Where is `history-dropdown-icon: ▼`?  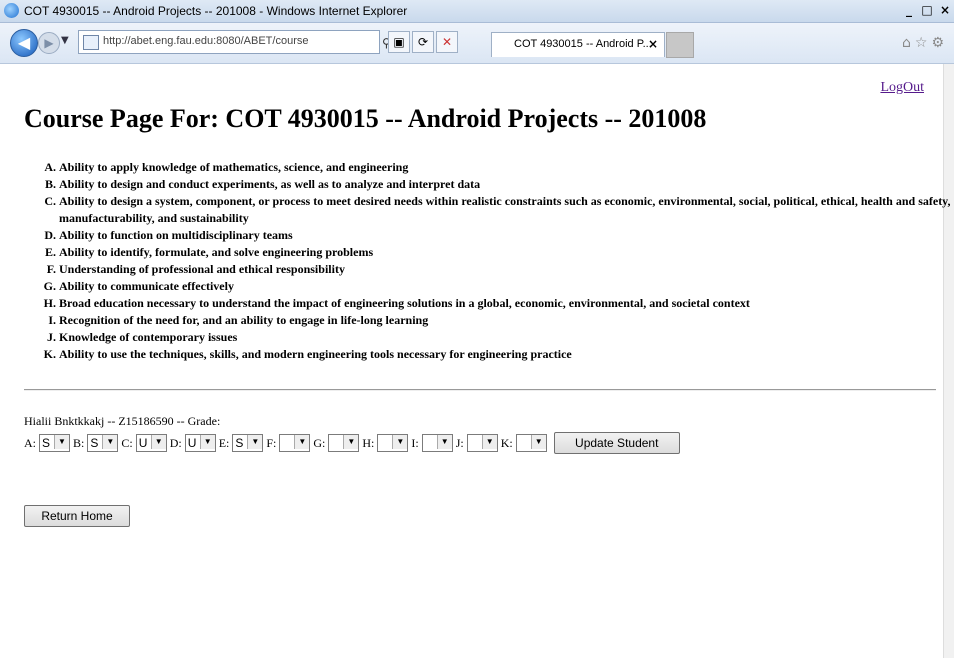
history-dropdown-icon: ▼ is located at coordinates (65, 40).